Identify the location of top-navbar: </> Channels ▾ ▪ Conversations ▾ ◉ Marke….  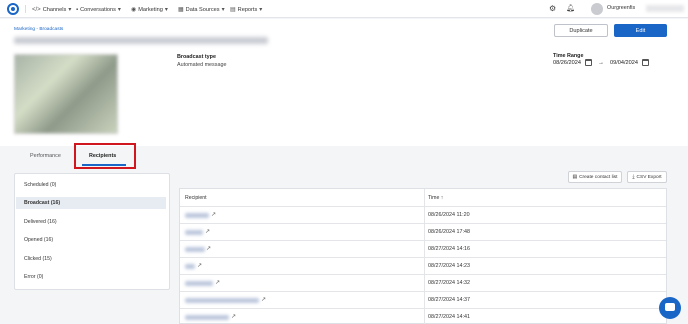
(344, 9).